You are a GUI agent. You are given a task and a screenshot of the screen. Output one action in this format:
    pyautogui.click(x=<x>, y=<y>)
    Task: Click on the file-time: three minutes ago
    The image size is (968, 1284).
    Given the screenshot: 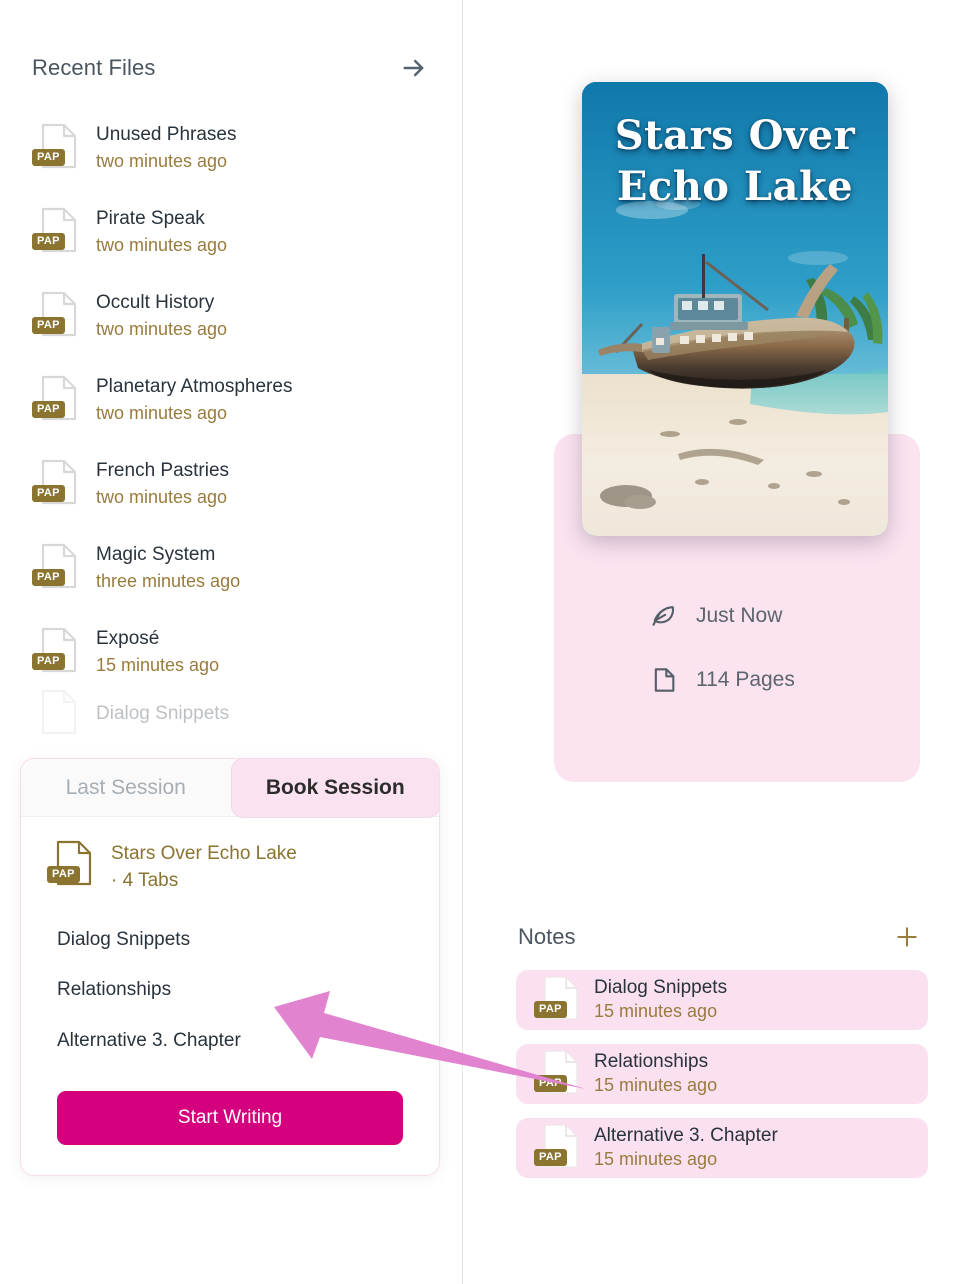 What is the action you would take?
    pyautogui.click(x=168, y=580)
    